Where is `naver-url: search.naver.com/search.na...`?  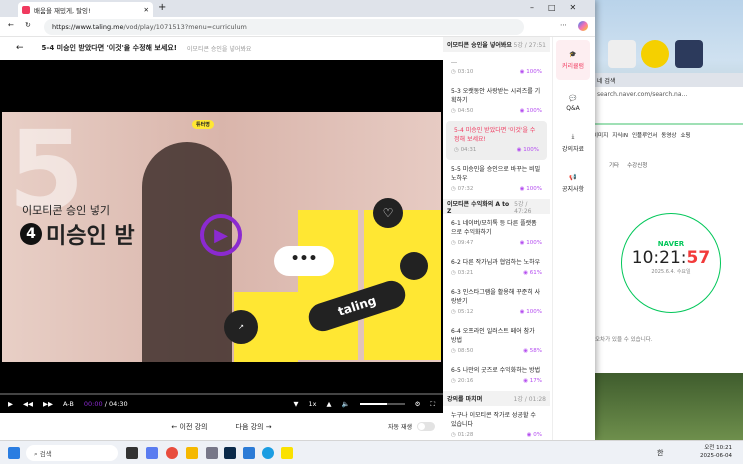 naver-url: search.naver.com/search.na... is located at coordinates (667, 95).